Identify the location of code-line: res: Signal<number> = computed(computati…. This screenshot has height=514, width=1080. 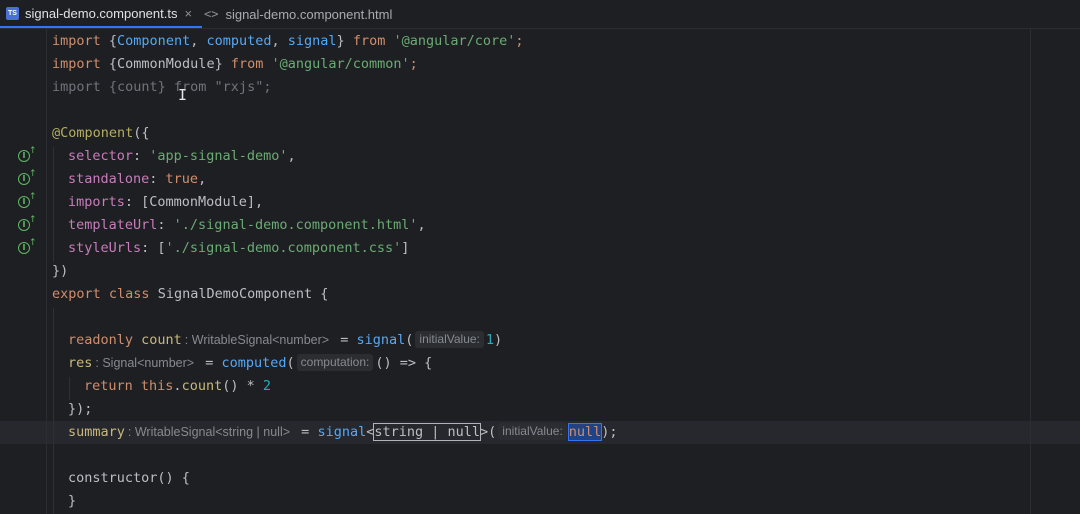
(250, 363).